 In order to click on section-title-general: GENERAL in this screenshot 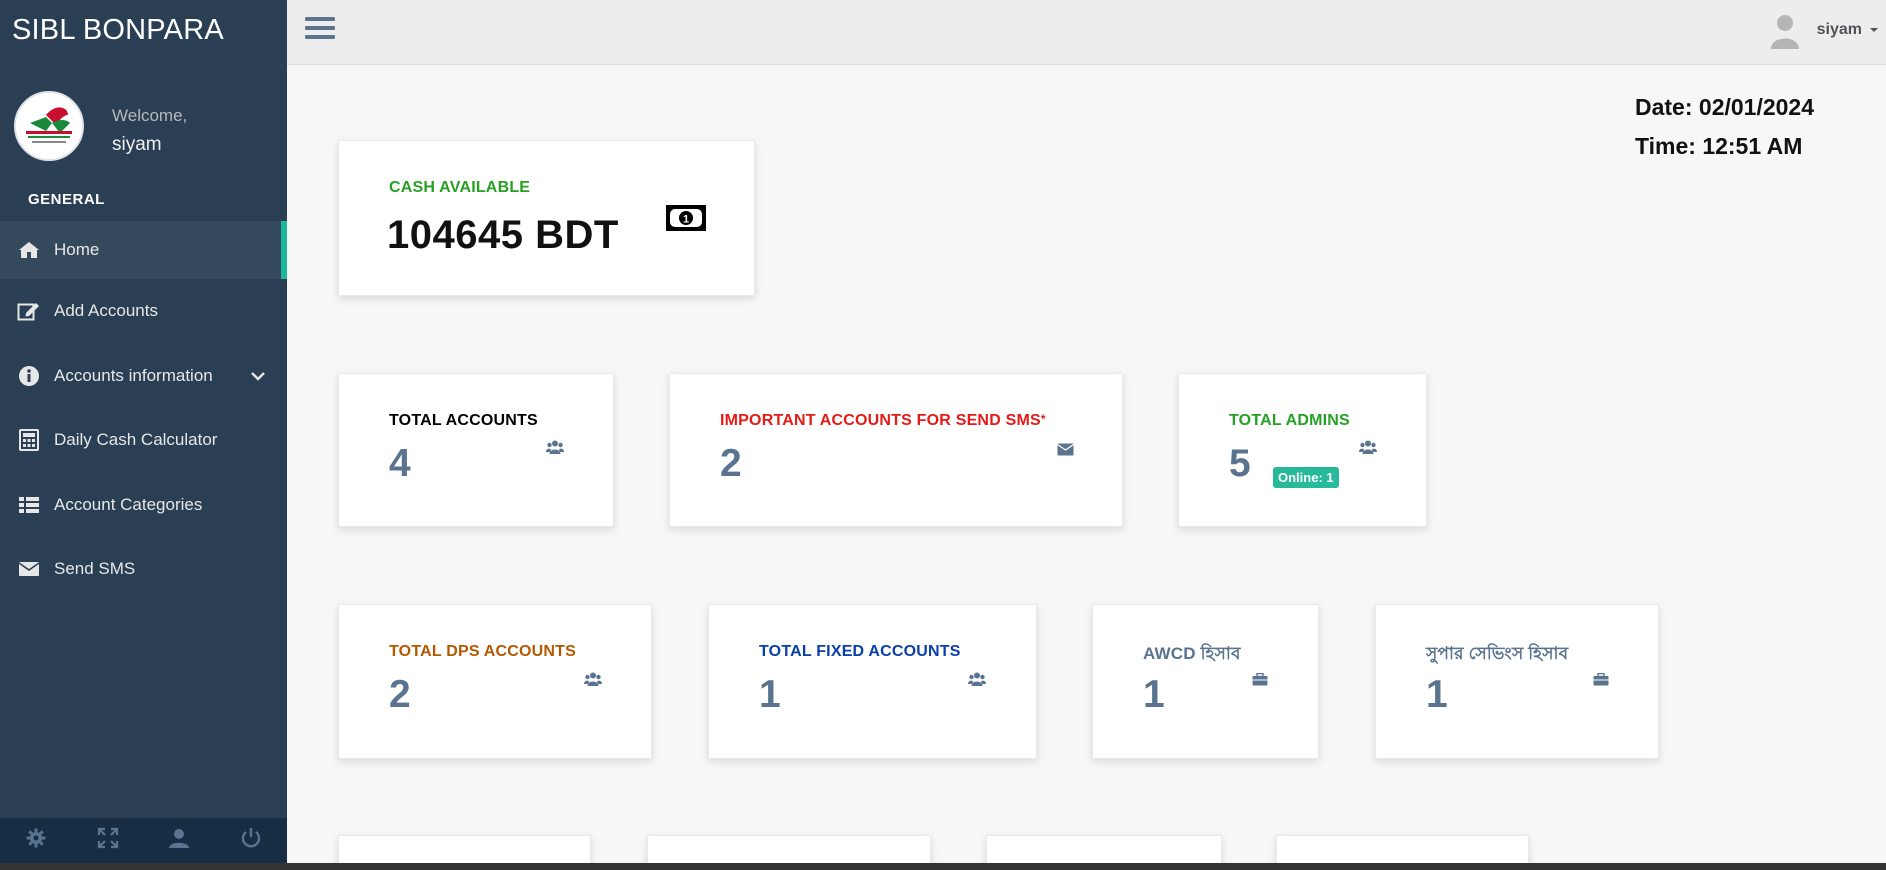, I will do `click(66, 199)`.